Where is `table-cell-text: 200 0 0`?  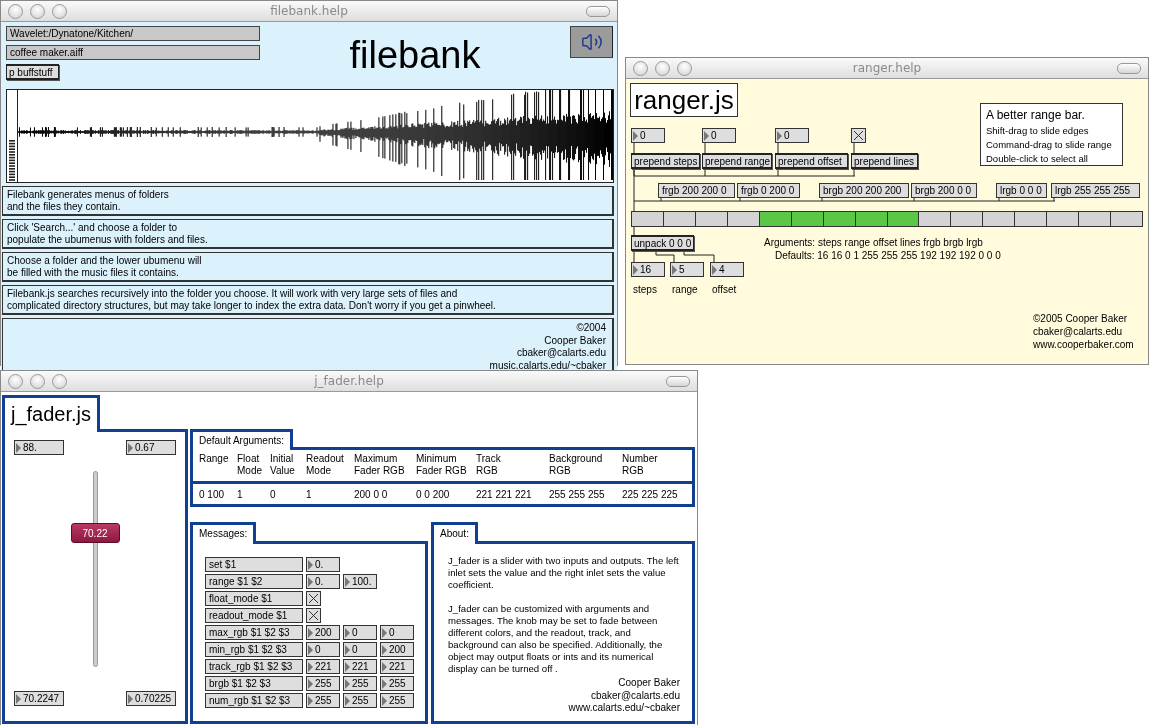 table-cell-text: 200 0 0 is located at coordinates (371, 495).